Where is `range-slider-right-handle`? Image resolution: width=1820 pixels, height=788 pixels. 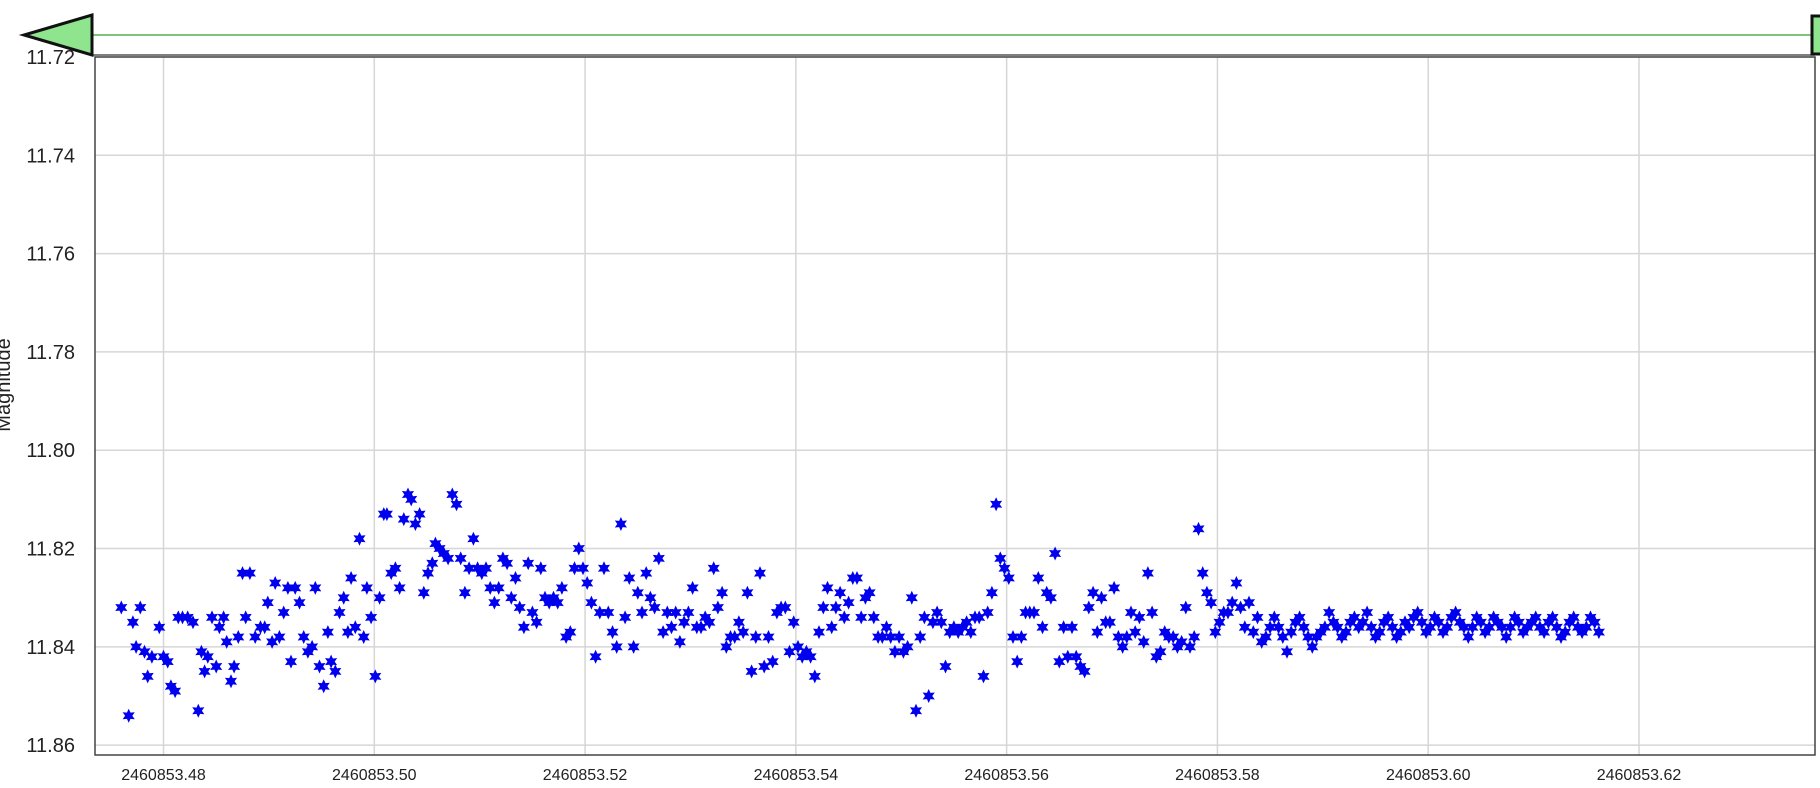
range-slider-right-handle is located at coordinates (1815, 35).